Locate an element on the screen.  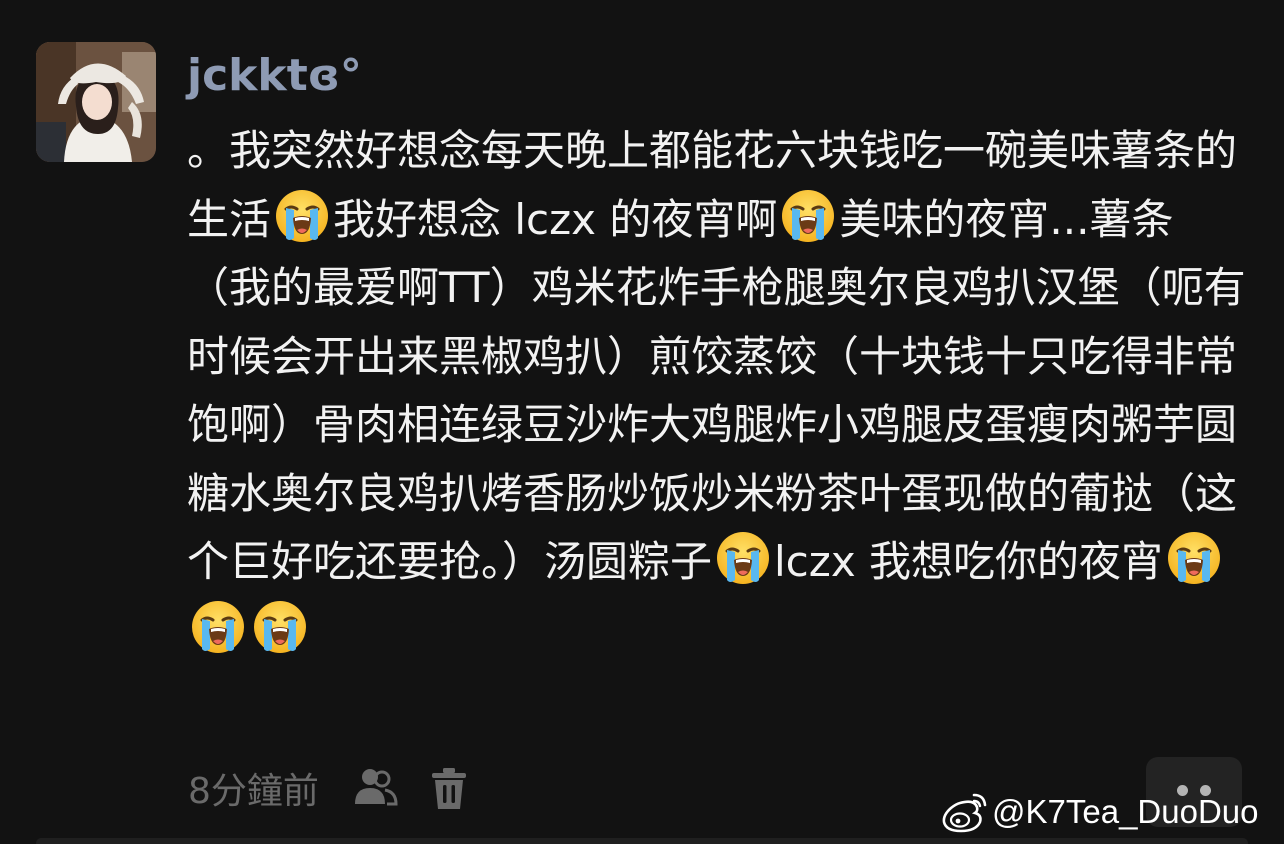
comment-meta: 8分鐘前 is located at coordinates (330, 788).